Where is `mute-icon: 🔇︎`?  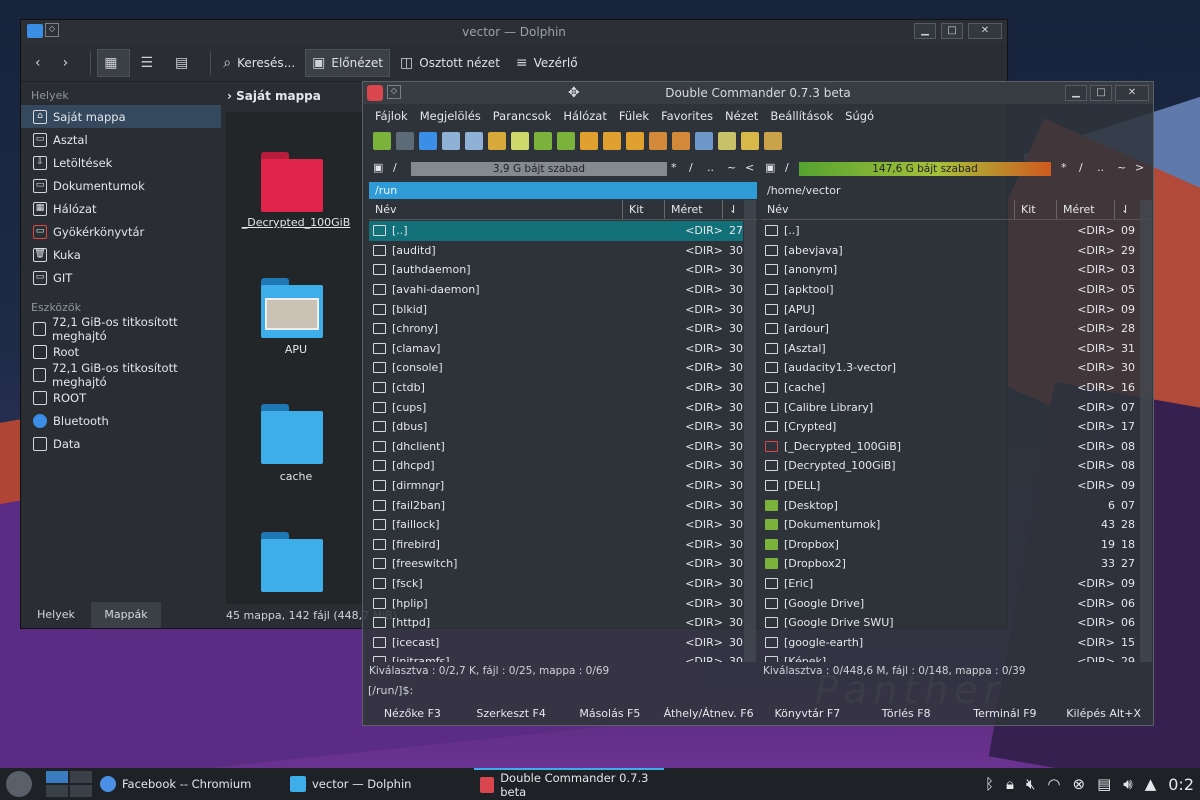 mute-icon: 🔇︎ is located at coordinates (1030, 784).